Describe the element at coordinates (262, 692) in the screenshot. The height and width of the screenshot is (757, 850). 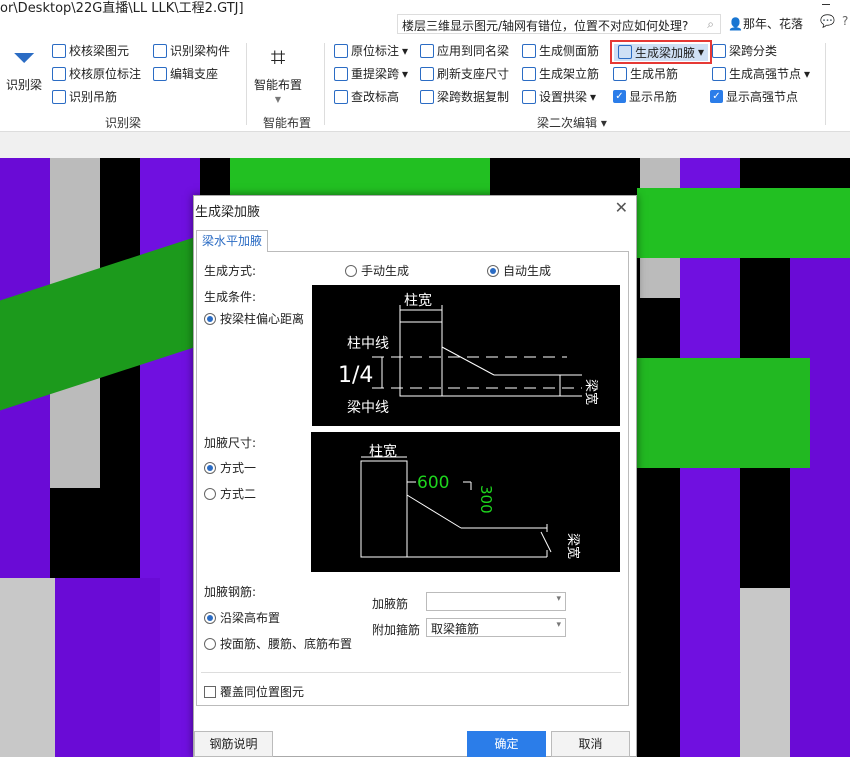
I see `label: 覆盖同位置图元` at that location.